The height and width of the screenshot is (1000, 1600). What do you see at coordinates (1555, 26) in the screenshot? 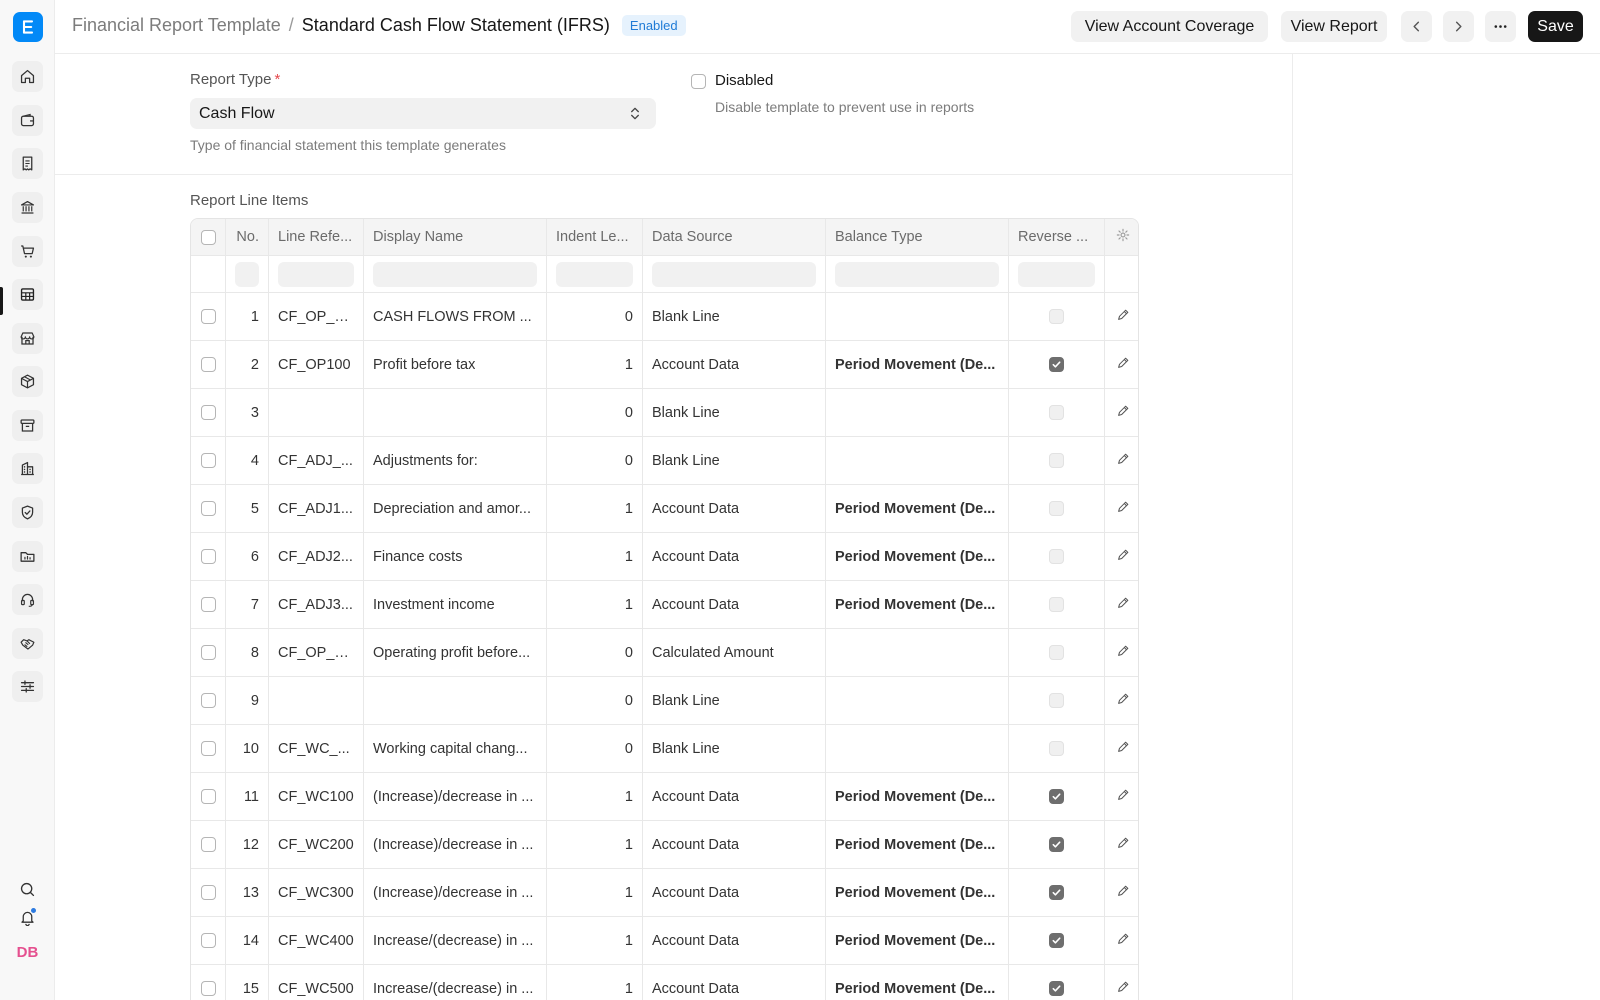
I see `save-button: Save` at bounding box center [1555, 26].